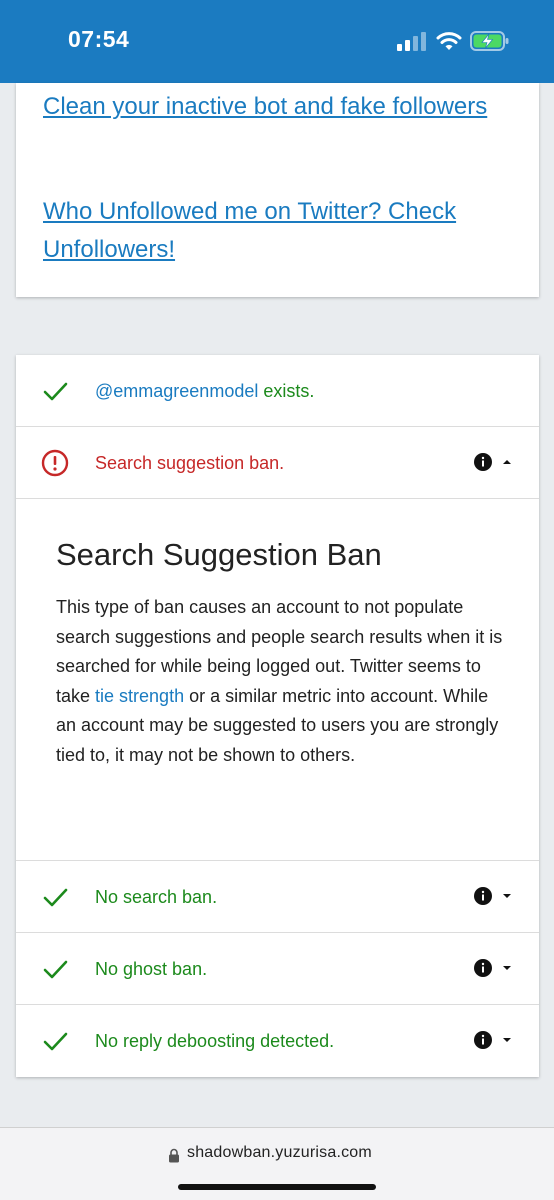 The width and height of the screenshot is (554, 1200). I want to click on result-row-reply-deboosting: No reply deboosting detected., so click(277, 1041).